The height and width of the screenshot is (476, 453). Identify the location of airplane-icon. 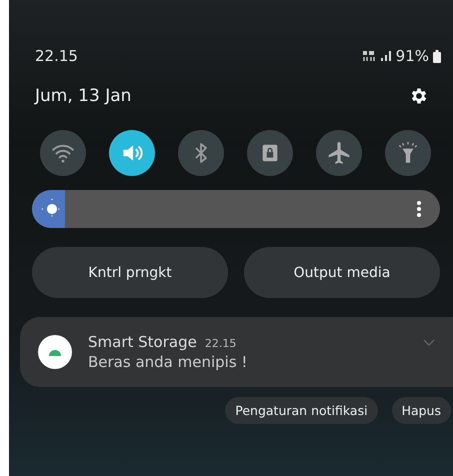
(339, 153).